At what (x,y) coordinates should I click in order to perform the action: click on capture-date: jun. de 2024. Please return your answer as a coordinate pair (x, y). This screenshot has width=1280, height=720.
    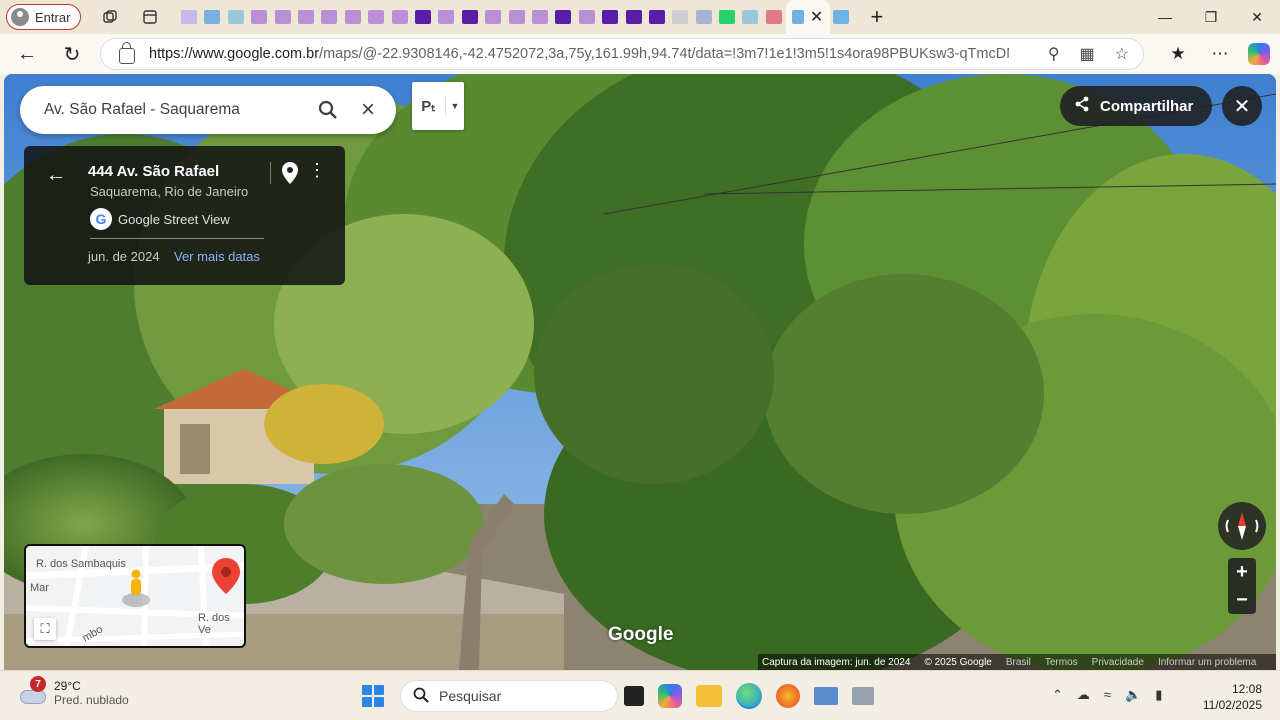
    Looking at the image, I should click on (124, 256).